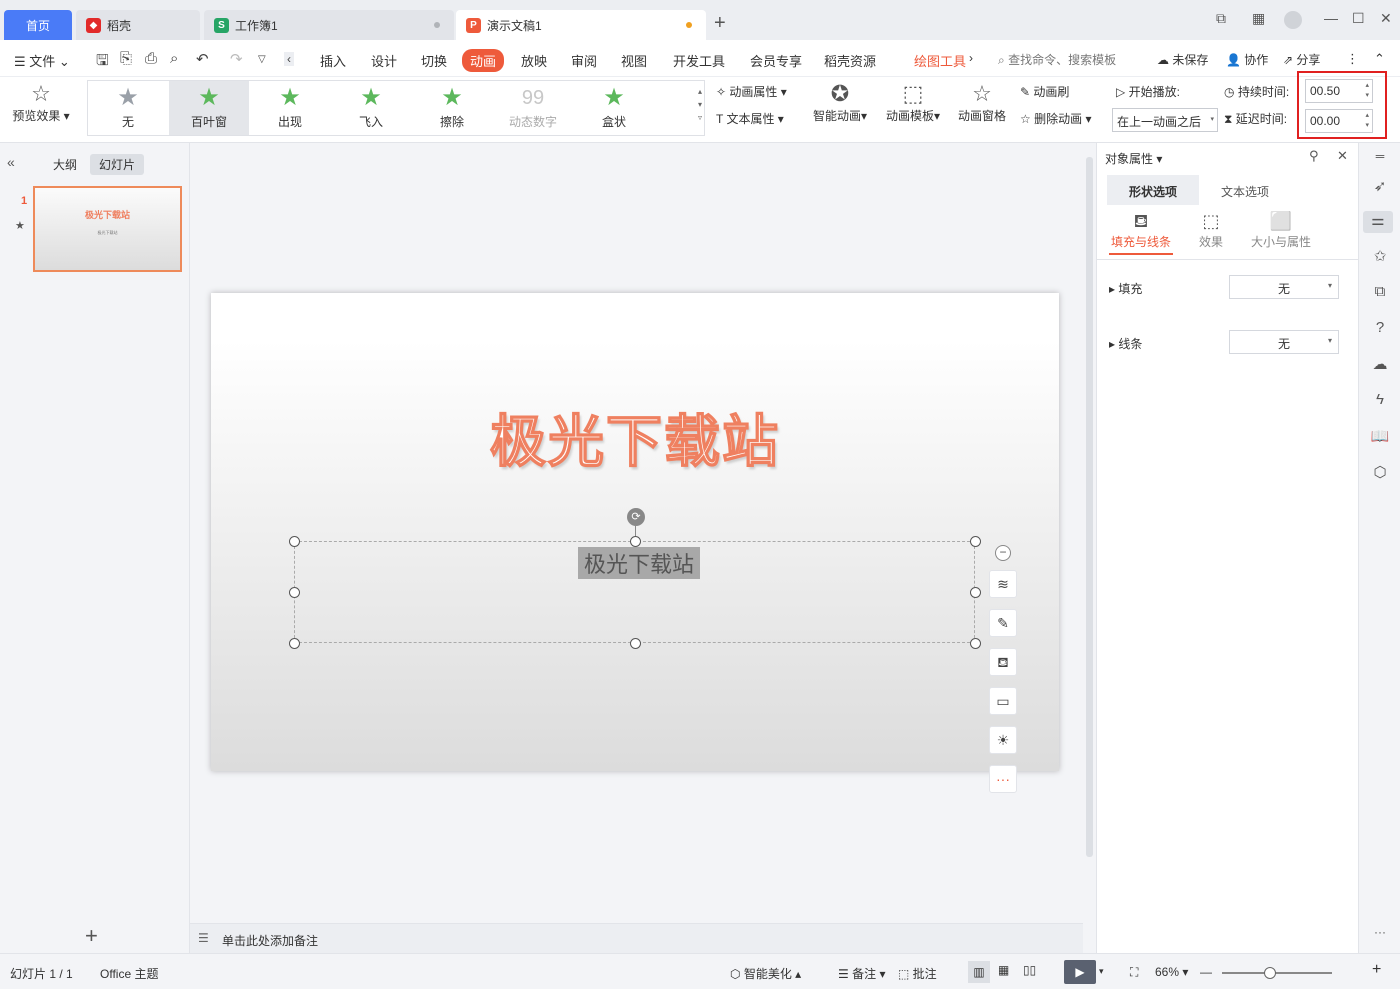 This screenshot has height=989, width=1400. What do you see at coordinates (202, 59) in the screenshot?
I see `undo-icon: ↶` at bounding box center [202, 59].